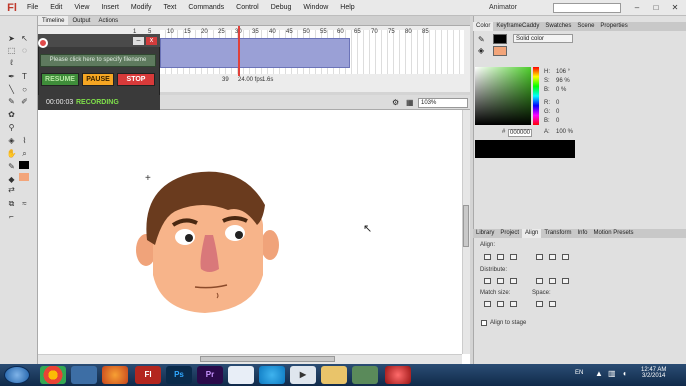  Describe the element at coordinates (557, 233) in the screenshot. I see `tab-transform: Transform` at that location.